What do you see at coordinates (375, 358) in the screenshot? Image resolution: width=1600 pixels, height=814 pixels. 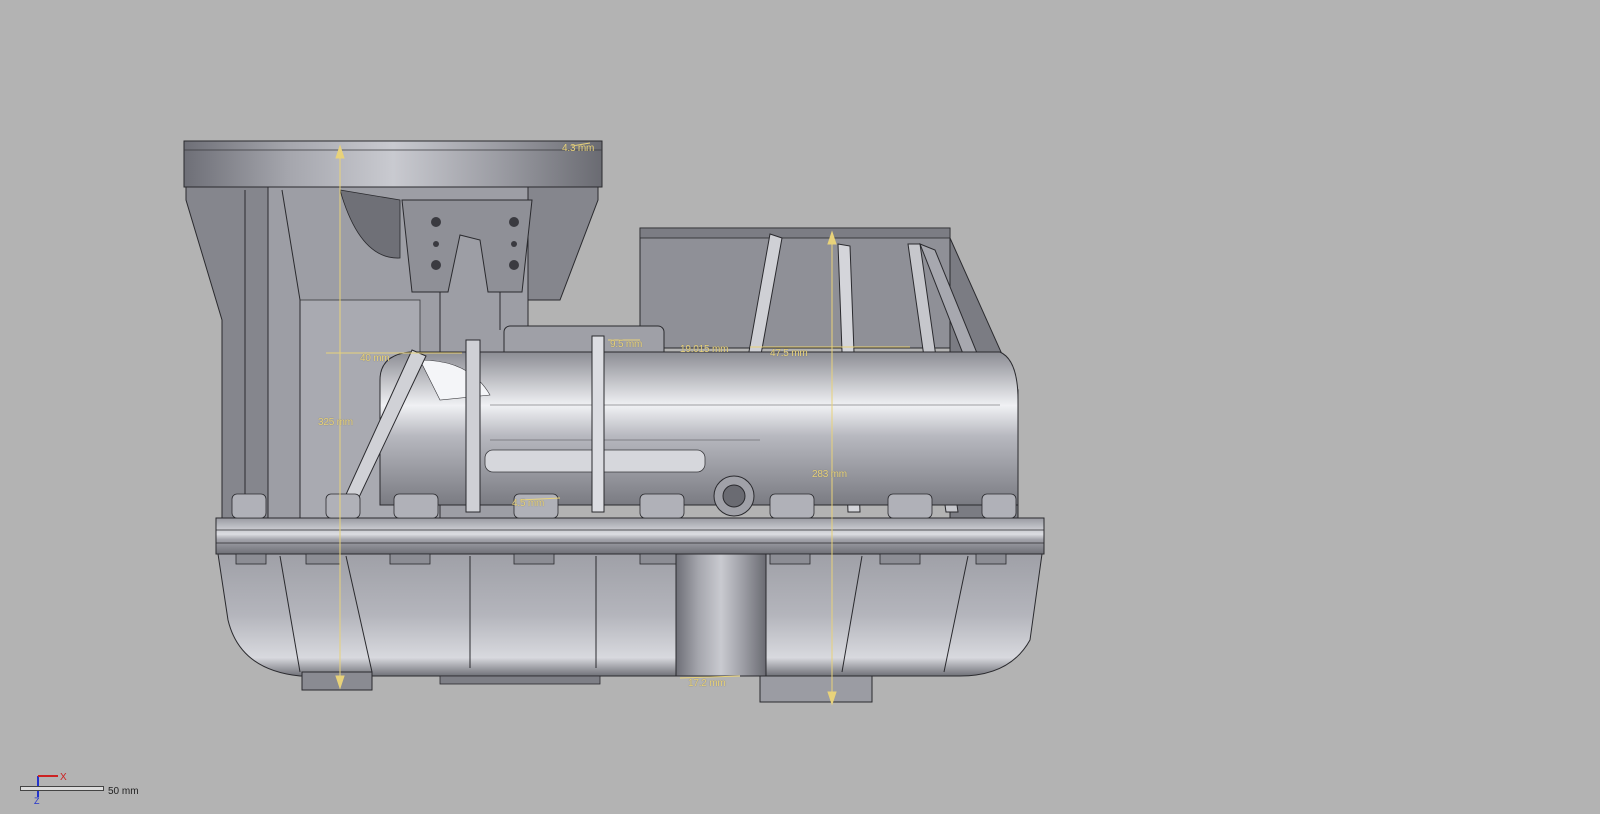 I see `dimension-label: 40 mm` at bounding box center [375, 358].